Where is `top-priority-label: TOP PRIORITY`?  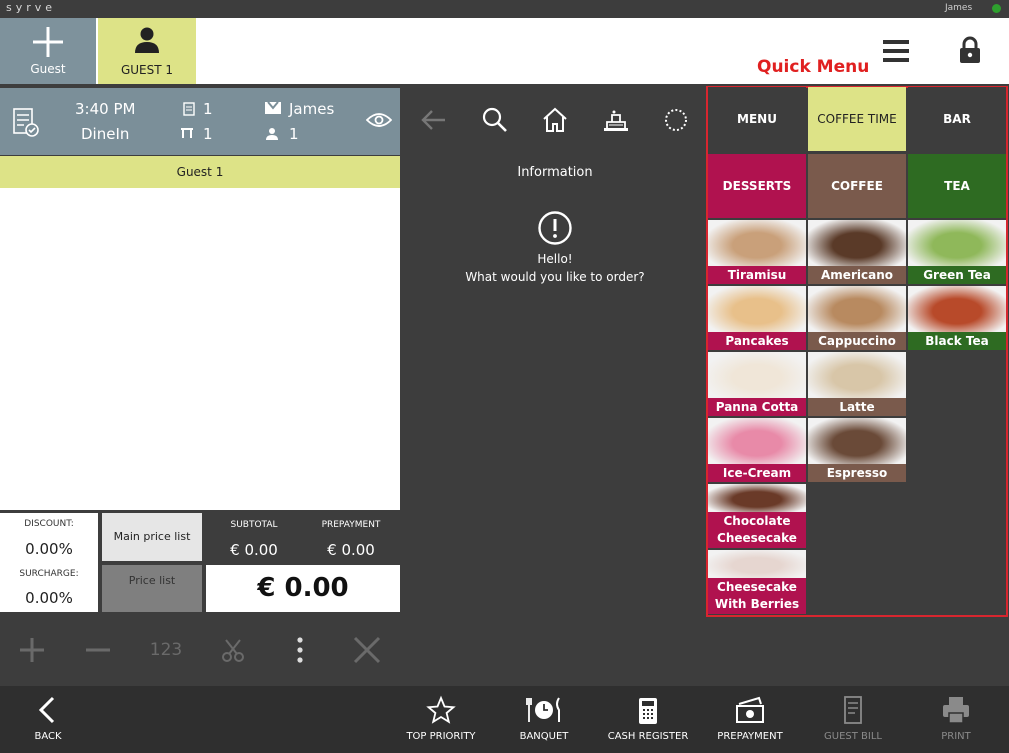 top-priority-label: TOP PRIORITY is located at coordinates (441, 736).